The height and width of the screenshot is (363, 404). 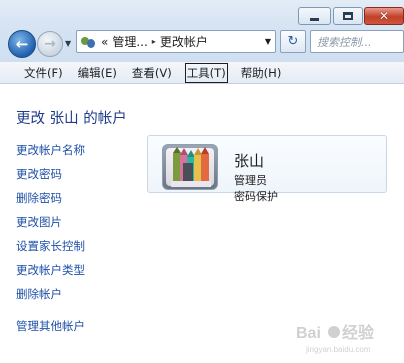 I want to click on minimize-icon, so click(x=314, y=19).